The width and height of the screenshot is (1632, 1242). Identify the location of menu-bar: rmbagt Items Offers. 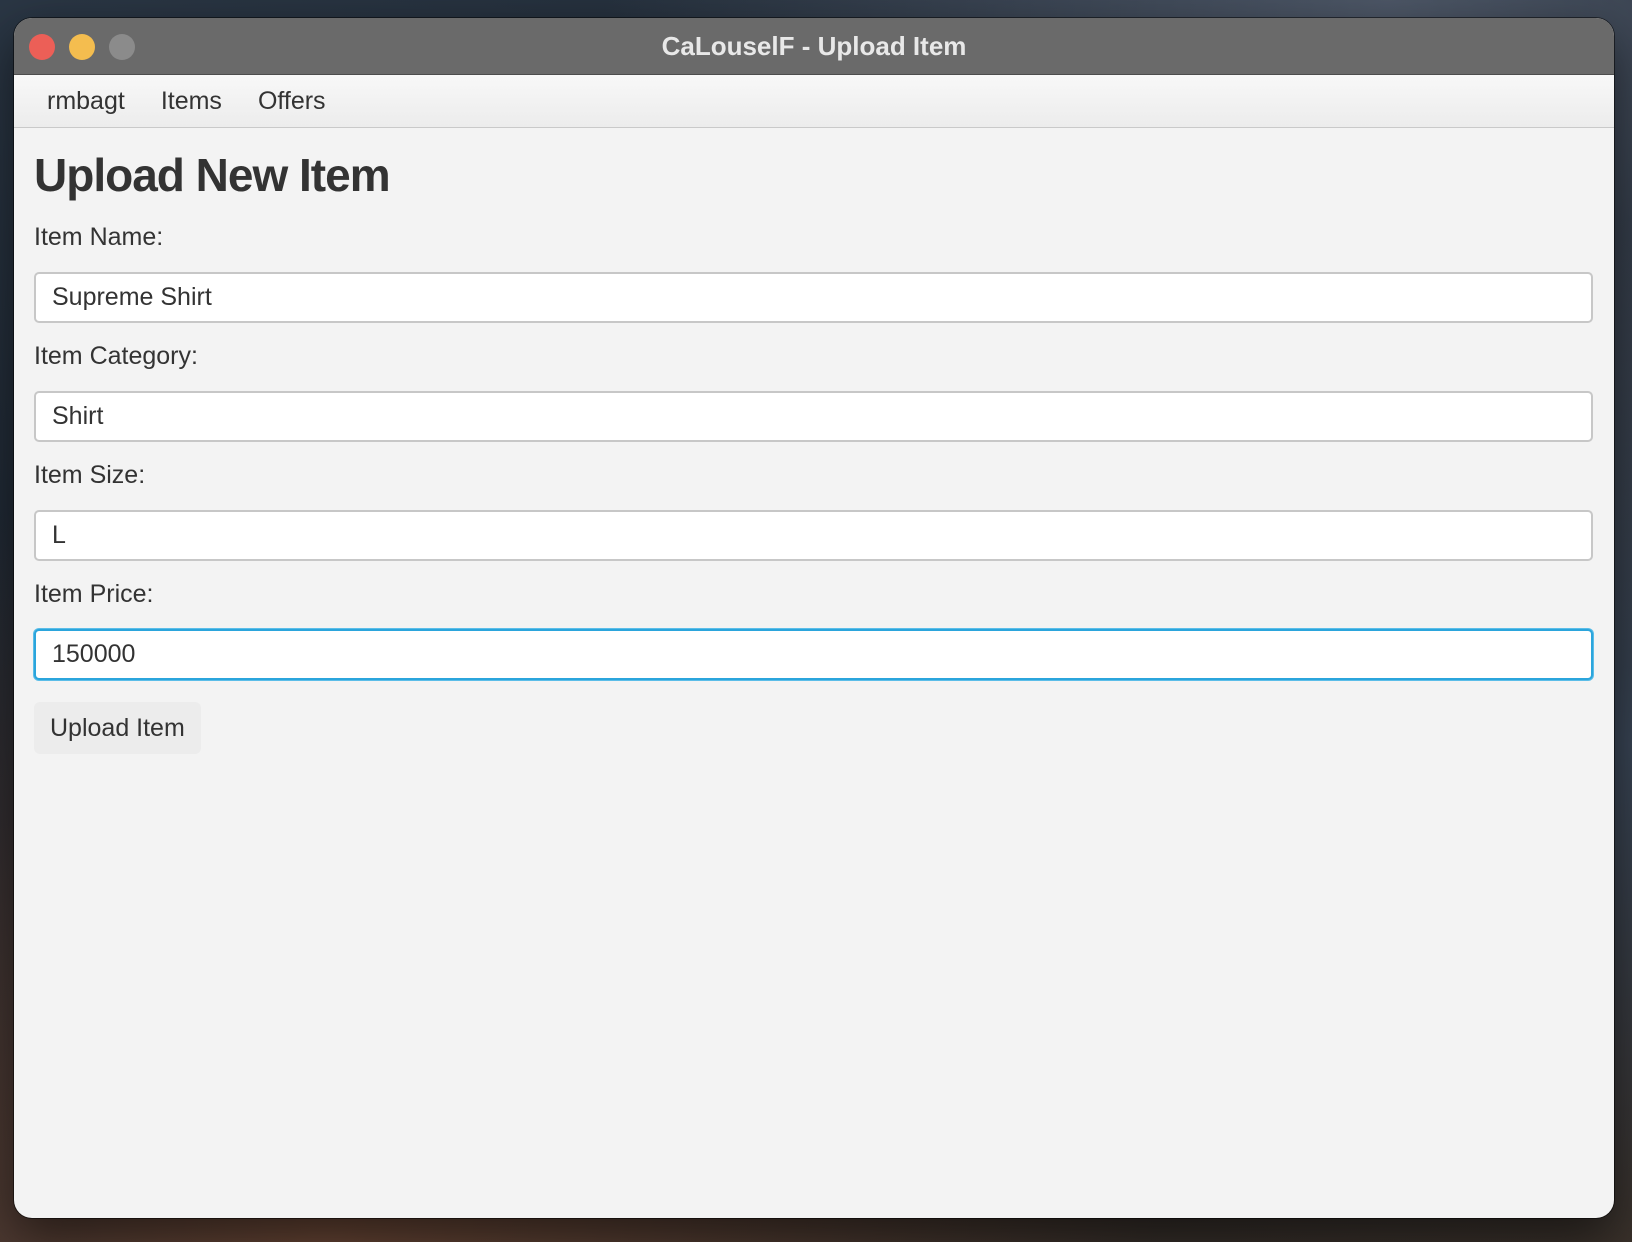
(814, 101).